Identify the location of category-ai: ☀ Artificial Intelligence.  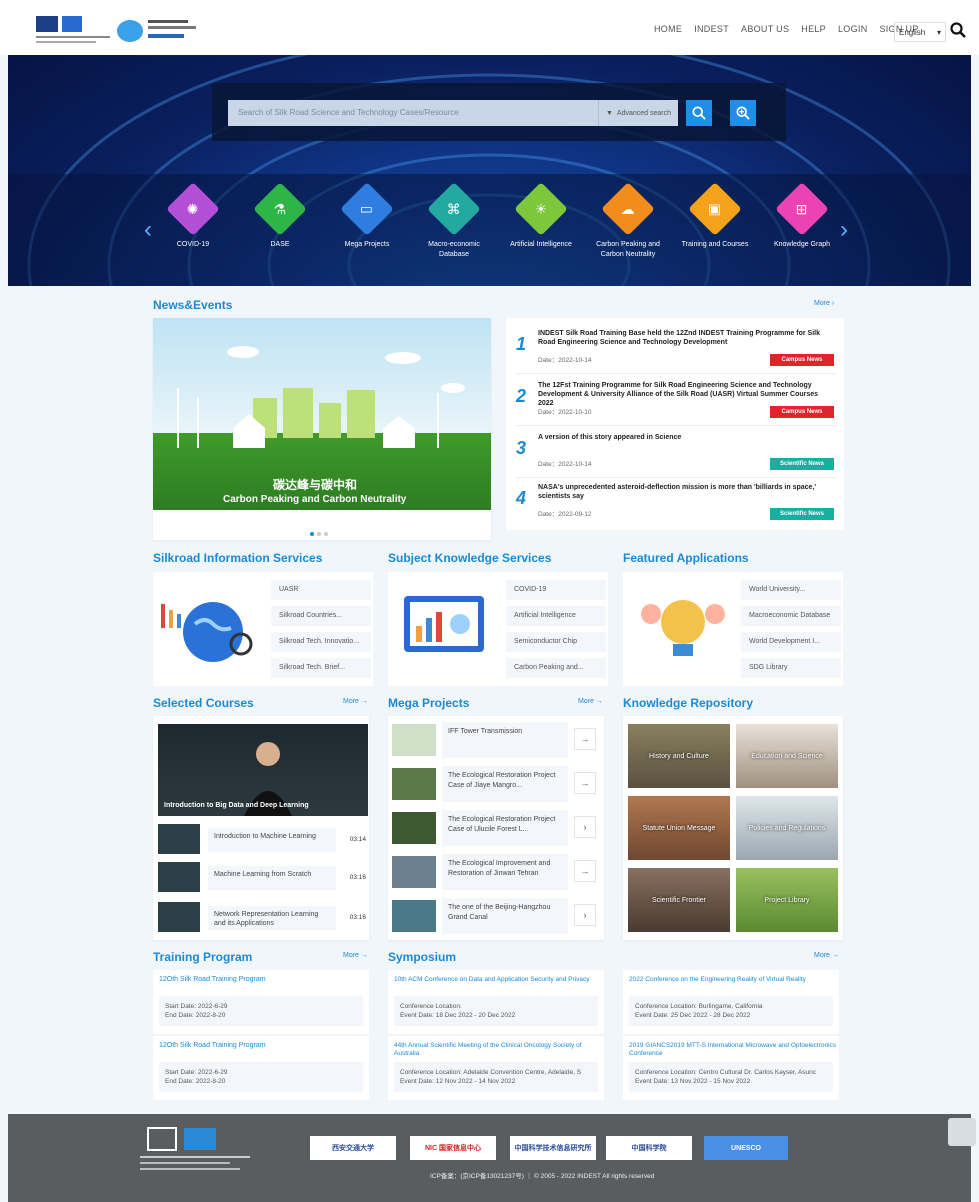
(541, 216).